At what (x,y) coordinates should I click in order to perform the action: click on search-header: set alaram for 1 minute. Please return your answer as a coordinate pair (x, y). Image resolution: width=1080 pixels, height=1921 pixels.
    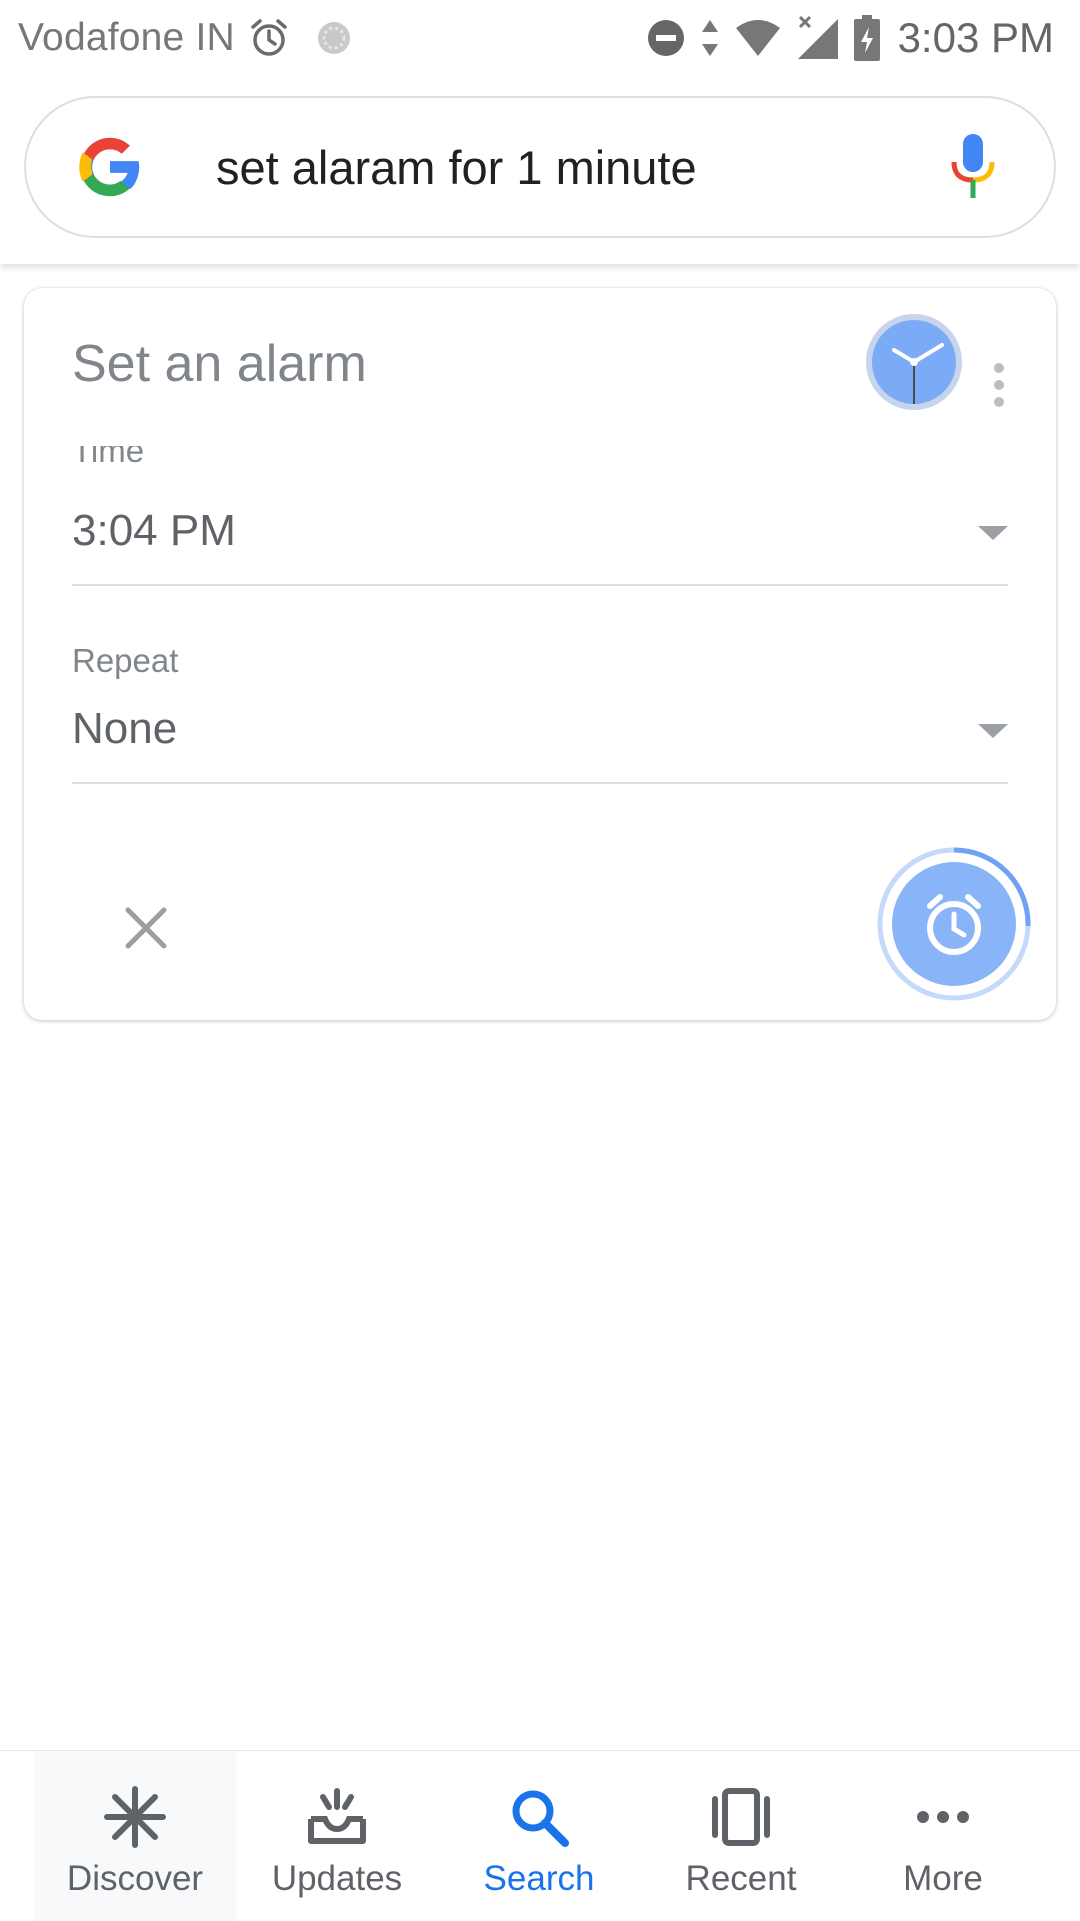
    Looking at the image, I should click on (540, 170).